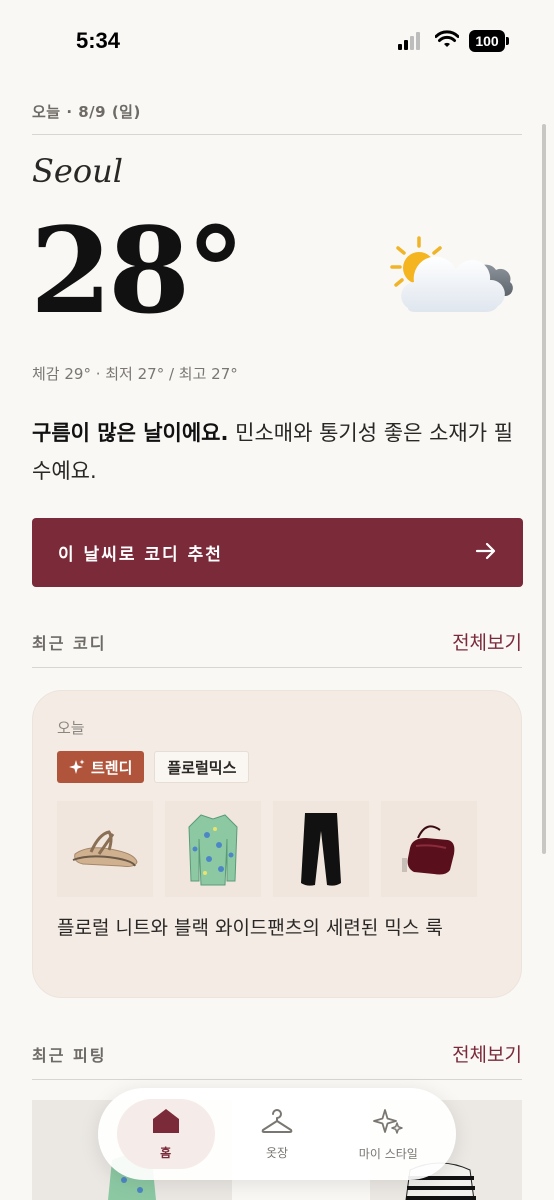 The height and width of the screenshot is (1200, 554). Describe the element at coordinates (69, 643) in the screenshot. I see `section-title: 최근 코디` at that location.